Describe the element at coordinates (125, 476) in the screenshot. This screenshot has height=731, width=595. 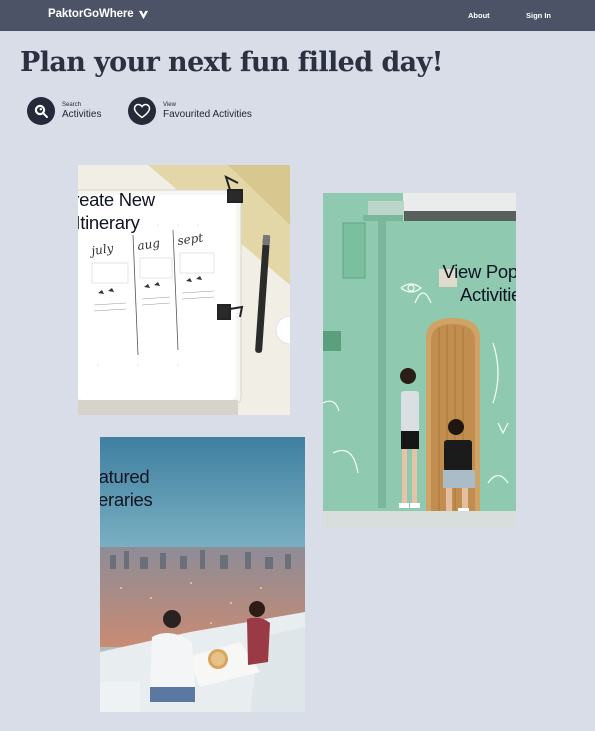
I see `featured-itineraries-line1: Featured` at that location.